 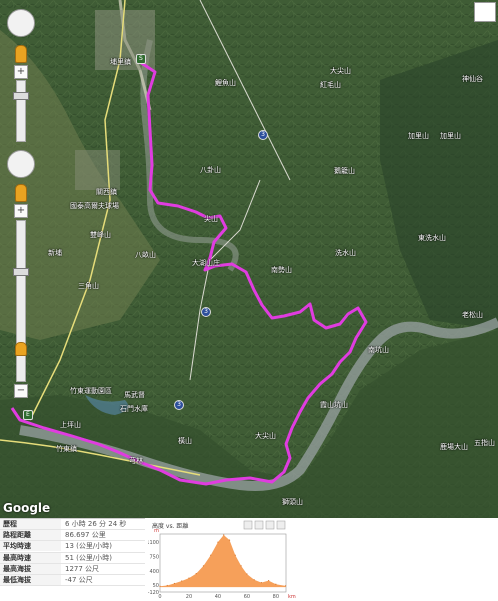 What do you see at coordinates (88, 557) in the screenshot?
I see `stats-value: 51 (公里/小時)` at bounding box center [88, 557].